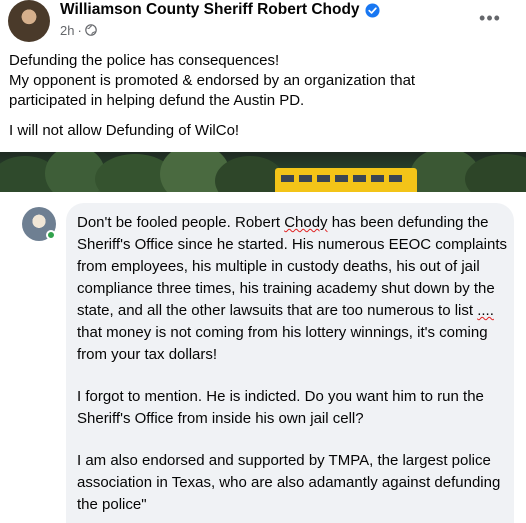 Image resolution: width=526 pixels, height=523 pixels. Describe the element at coordinates (372, 10) in the screenshot. I see `verified-badge-icon` at that location.